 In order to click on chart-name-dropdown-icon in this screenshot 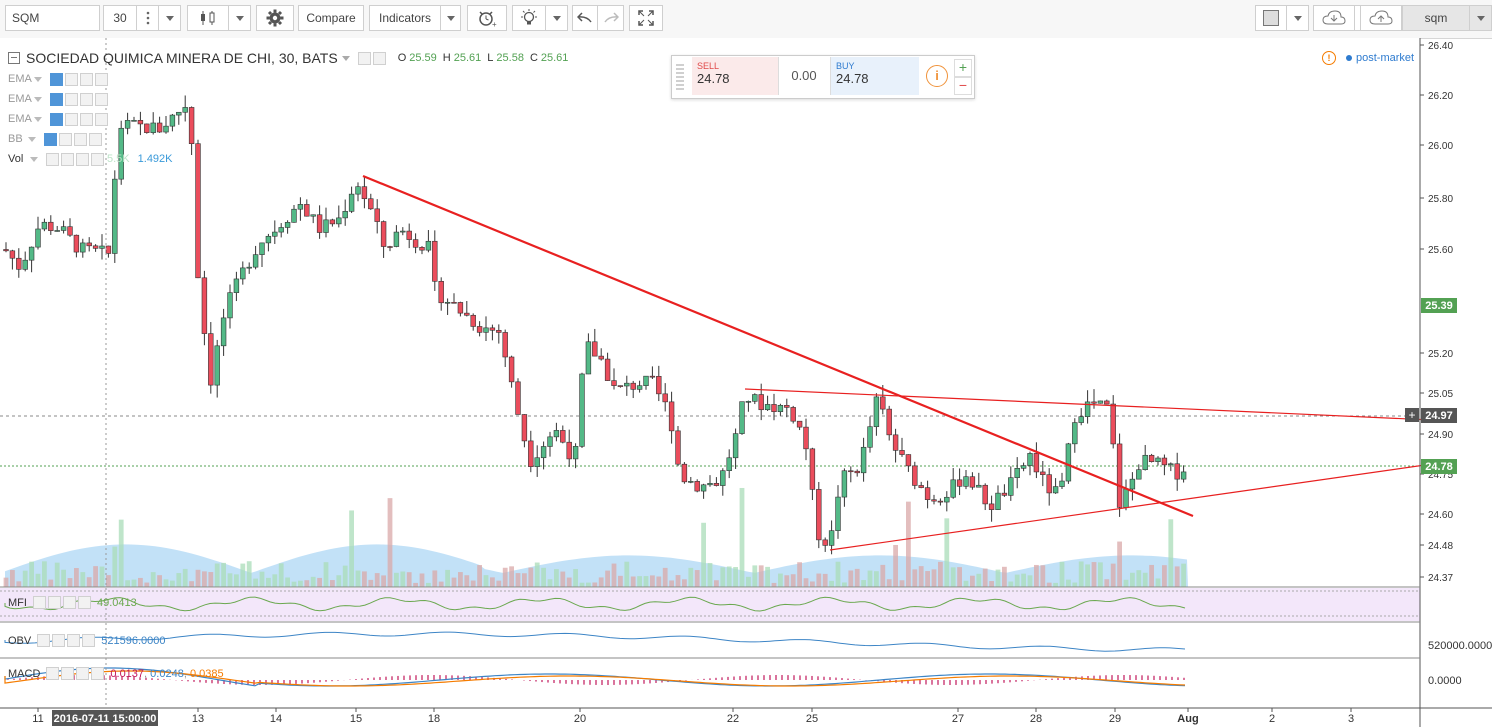, I will do `click(1481, 18)`.